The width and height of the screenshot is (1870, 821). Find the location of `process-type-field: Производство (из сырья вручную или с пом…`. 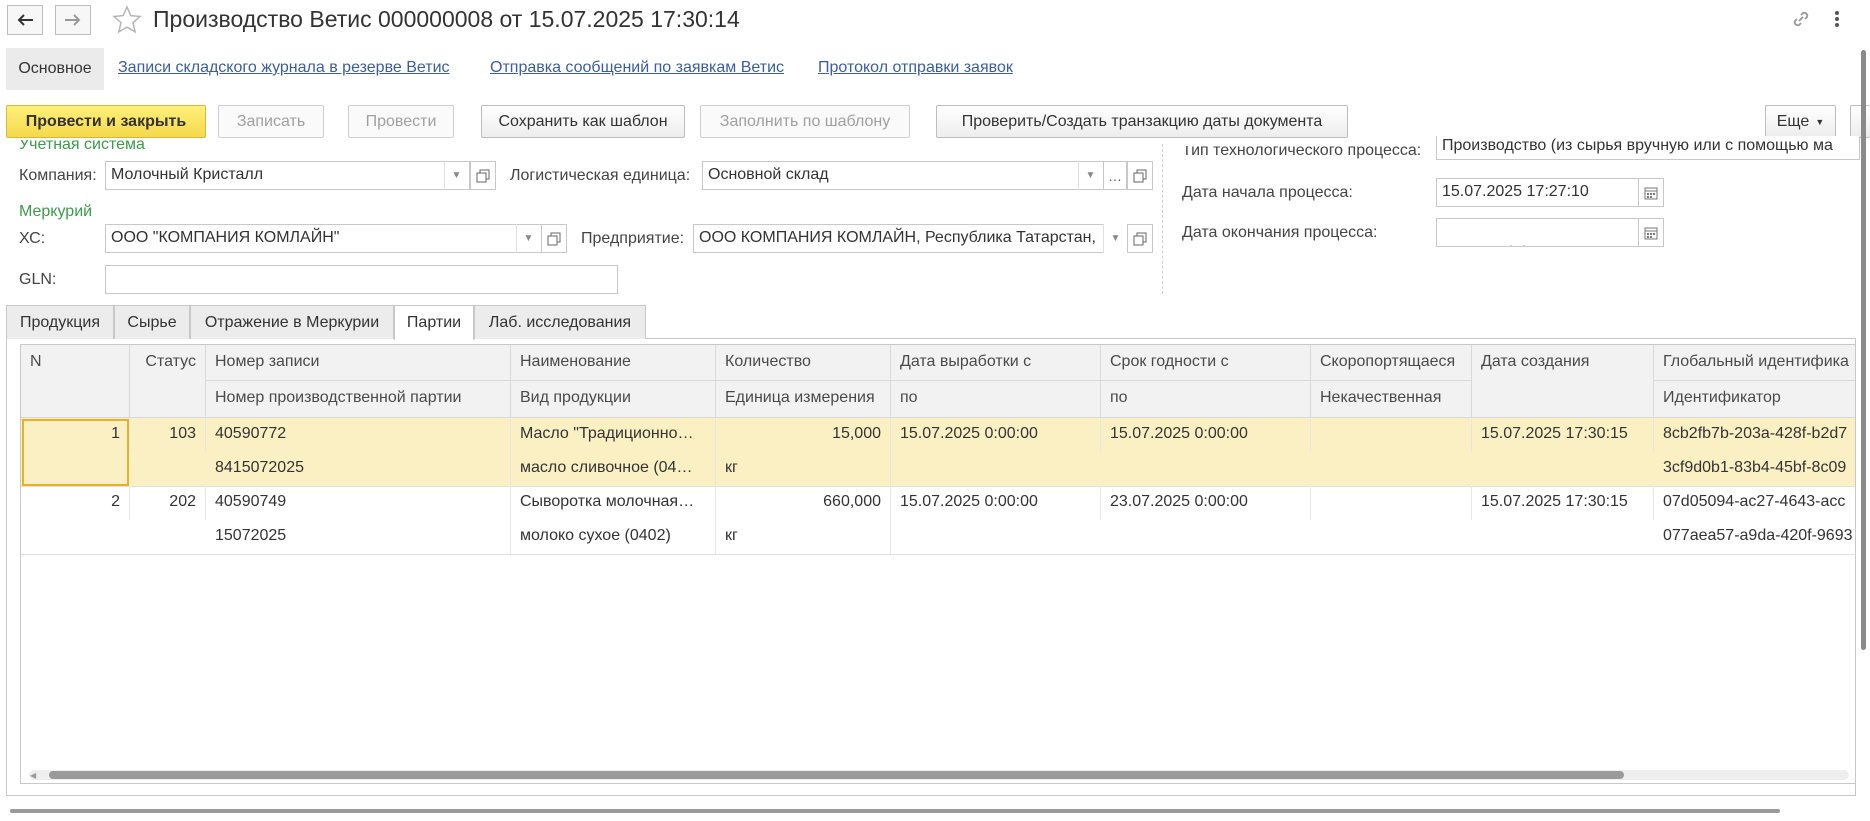

process-type-field: Производство (из сырья вручную или с пом… is located at coordinates (1648, 148).